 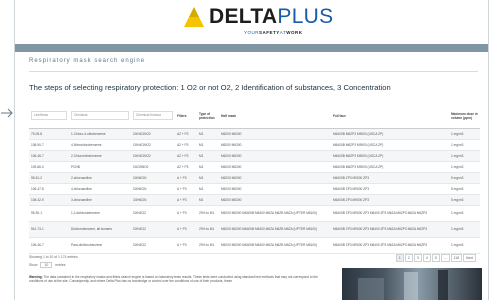 I want to click on filter-chemical-label: Chemical, so click(x=100, y=116).